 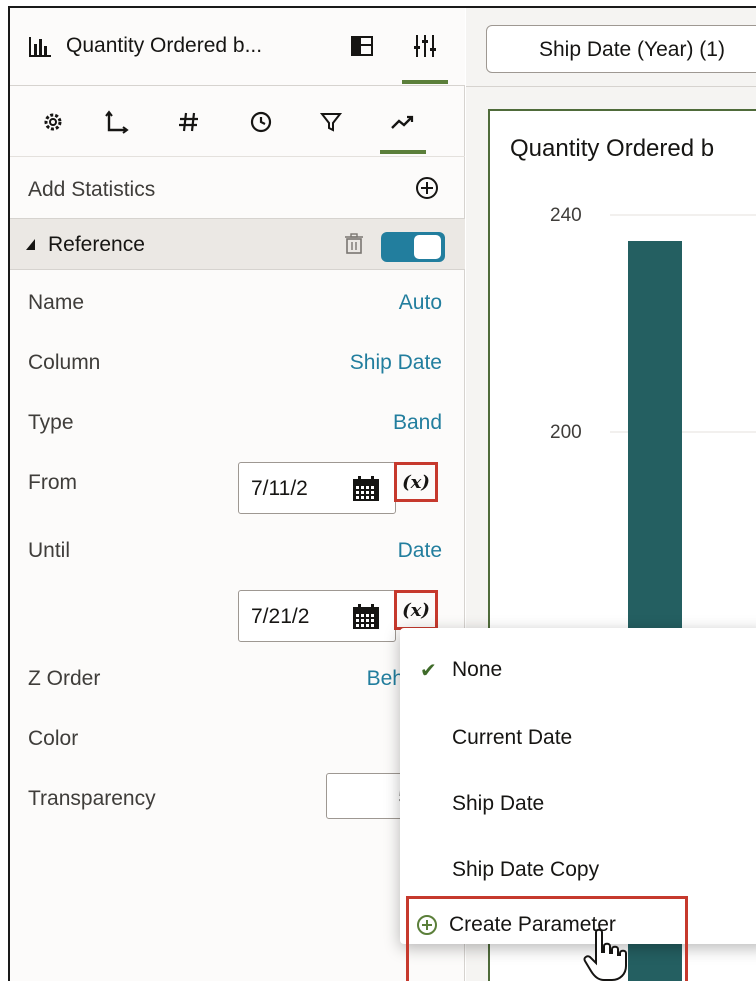 What do you see at coordinates (578, 803) in the screenshot?
I see `menu-item-ship-date: Ship Date` at bounding box center [578, 803].